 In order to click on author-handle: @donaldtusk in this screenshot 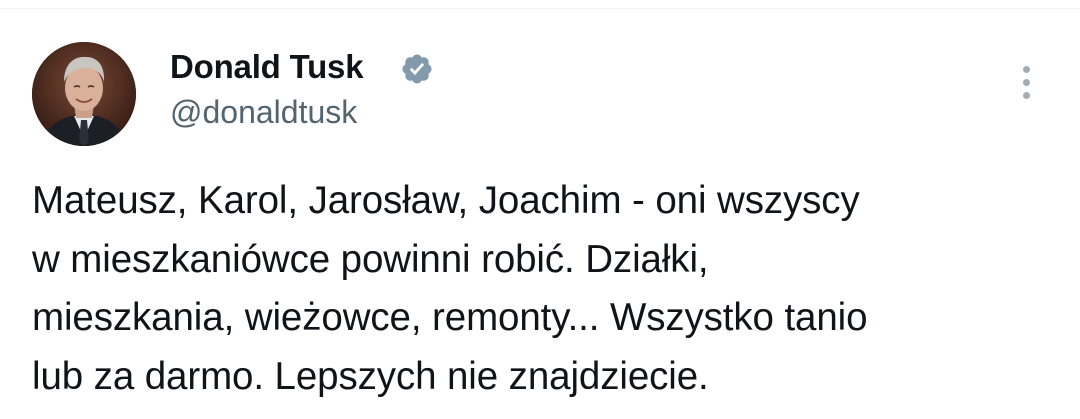, I will do `click(263, 112)`.